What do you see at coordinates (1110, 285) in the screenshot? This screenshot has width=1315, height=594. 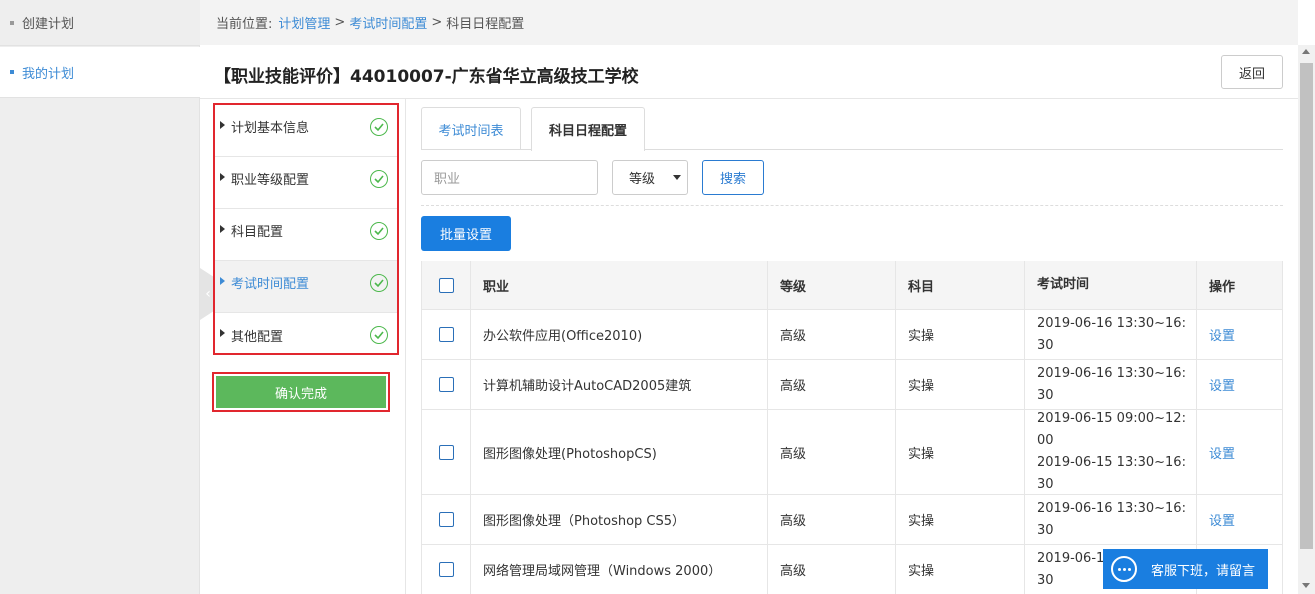 I see `header-exam-time: 考试时间` at bounding box center [1110, 285].